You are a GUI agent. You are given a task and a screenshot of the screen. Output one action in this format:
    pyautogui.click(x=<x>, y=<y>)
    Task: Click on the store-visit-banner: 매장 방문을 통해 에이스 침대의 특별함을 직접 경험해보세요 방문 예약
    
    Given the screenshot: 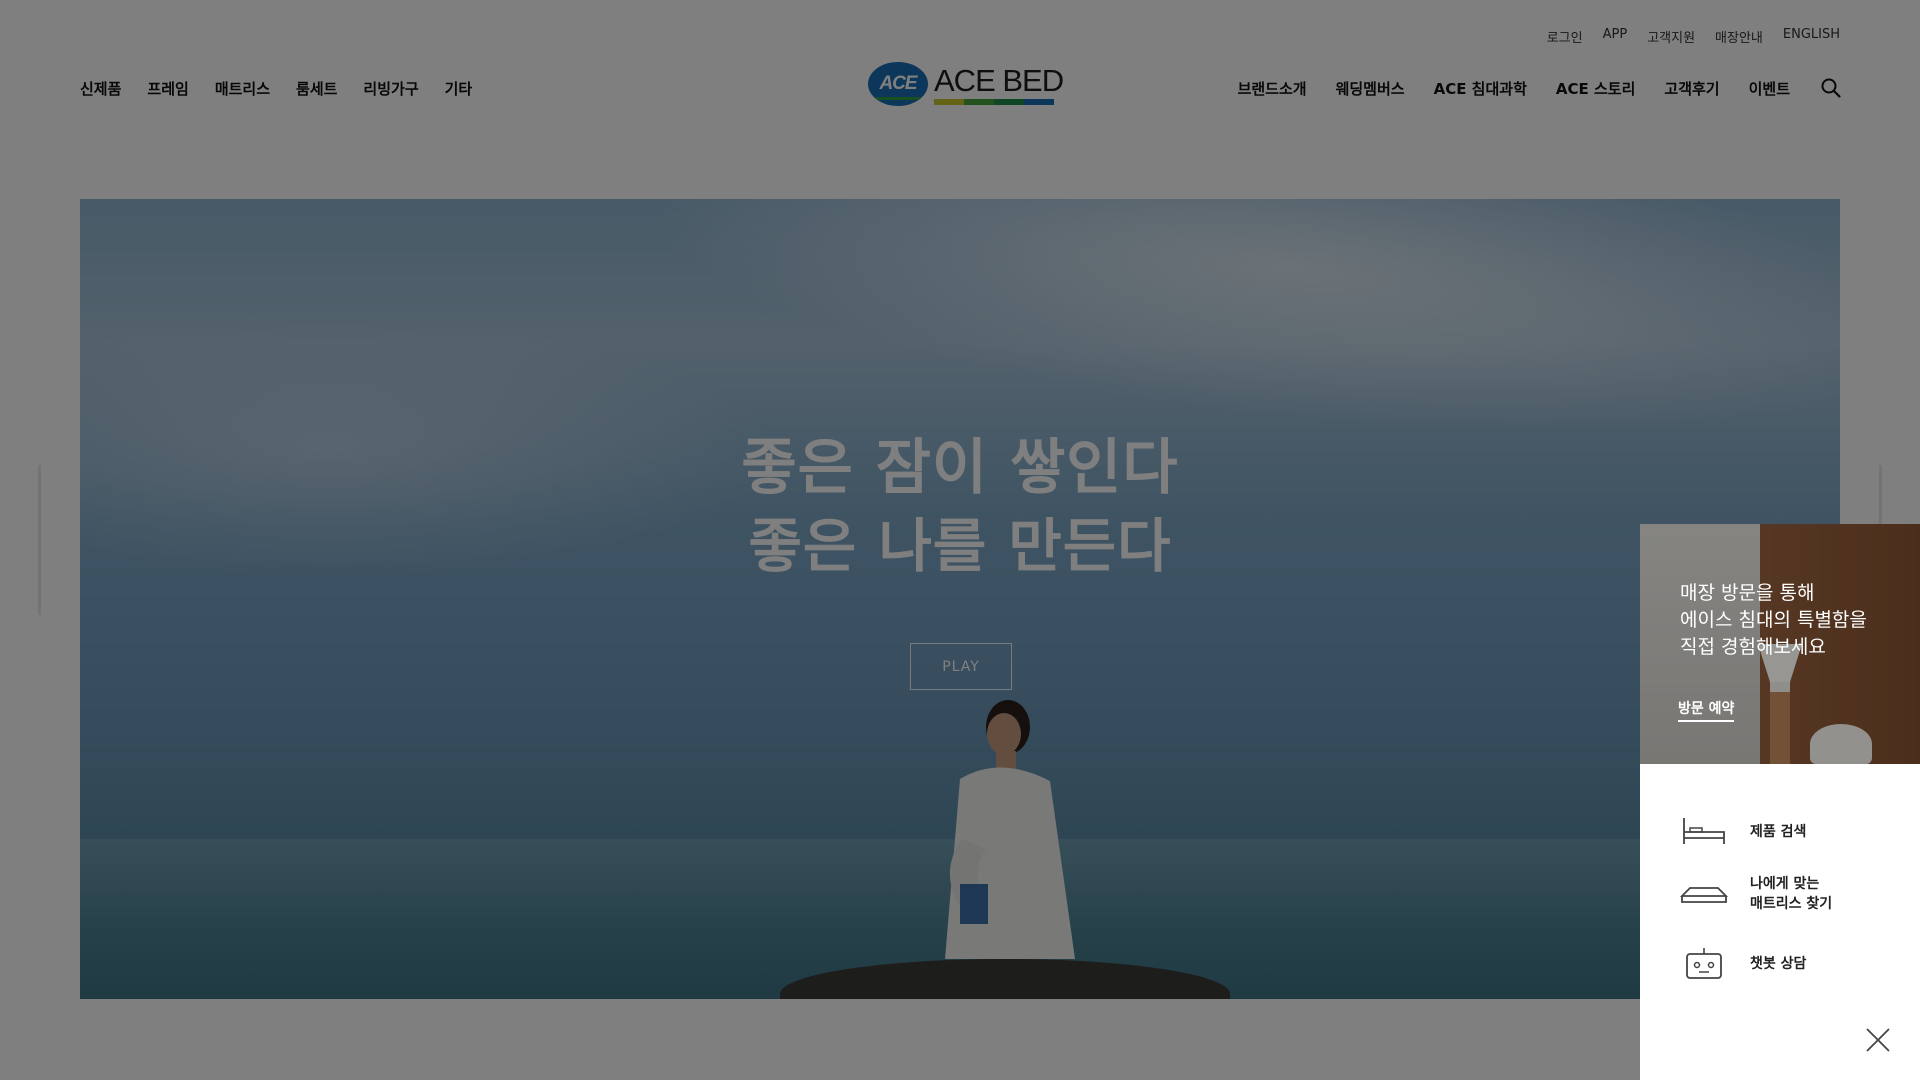 What is the action you would take?
    pyautogui.click(x=1780, y=644)
    